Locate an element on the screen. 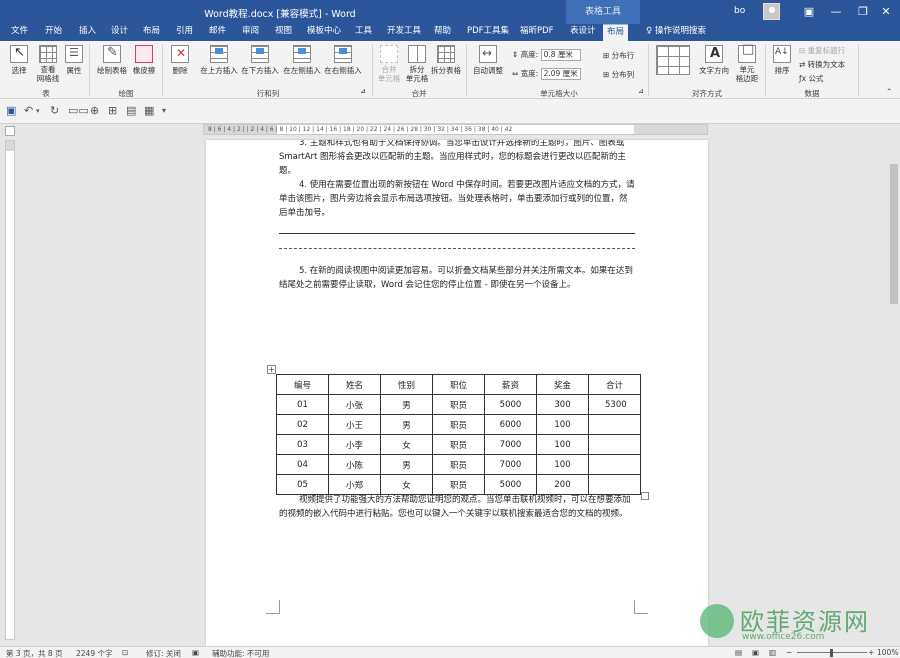 The width and height of the screenshot is (900, 658). tab-foxit-pdf: 福昕PDF is located at coordinates (537, 32).